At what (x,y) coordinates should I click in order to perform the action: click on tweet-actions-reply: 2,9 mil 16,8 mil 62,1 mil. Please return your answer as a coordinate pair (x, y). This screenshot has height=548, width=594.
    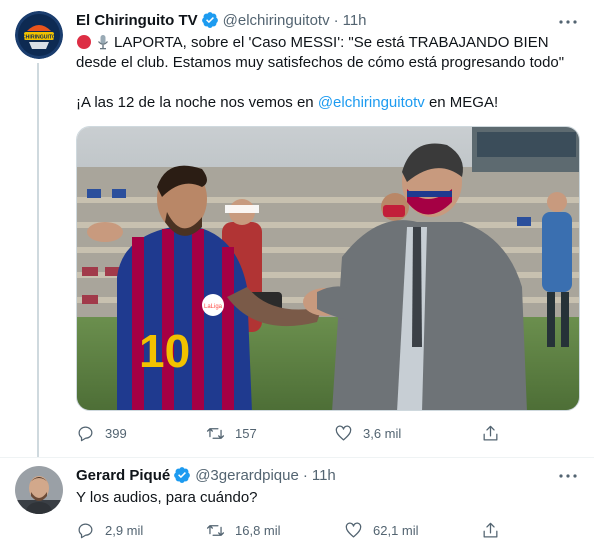
    Looking at the image, I should click on (296, 530).